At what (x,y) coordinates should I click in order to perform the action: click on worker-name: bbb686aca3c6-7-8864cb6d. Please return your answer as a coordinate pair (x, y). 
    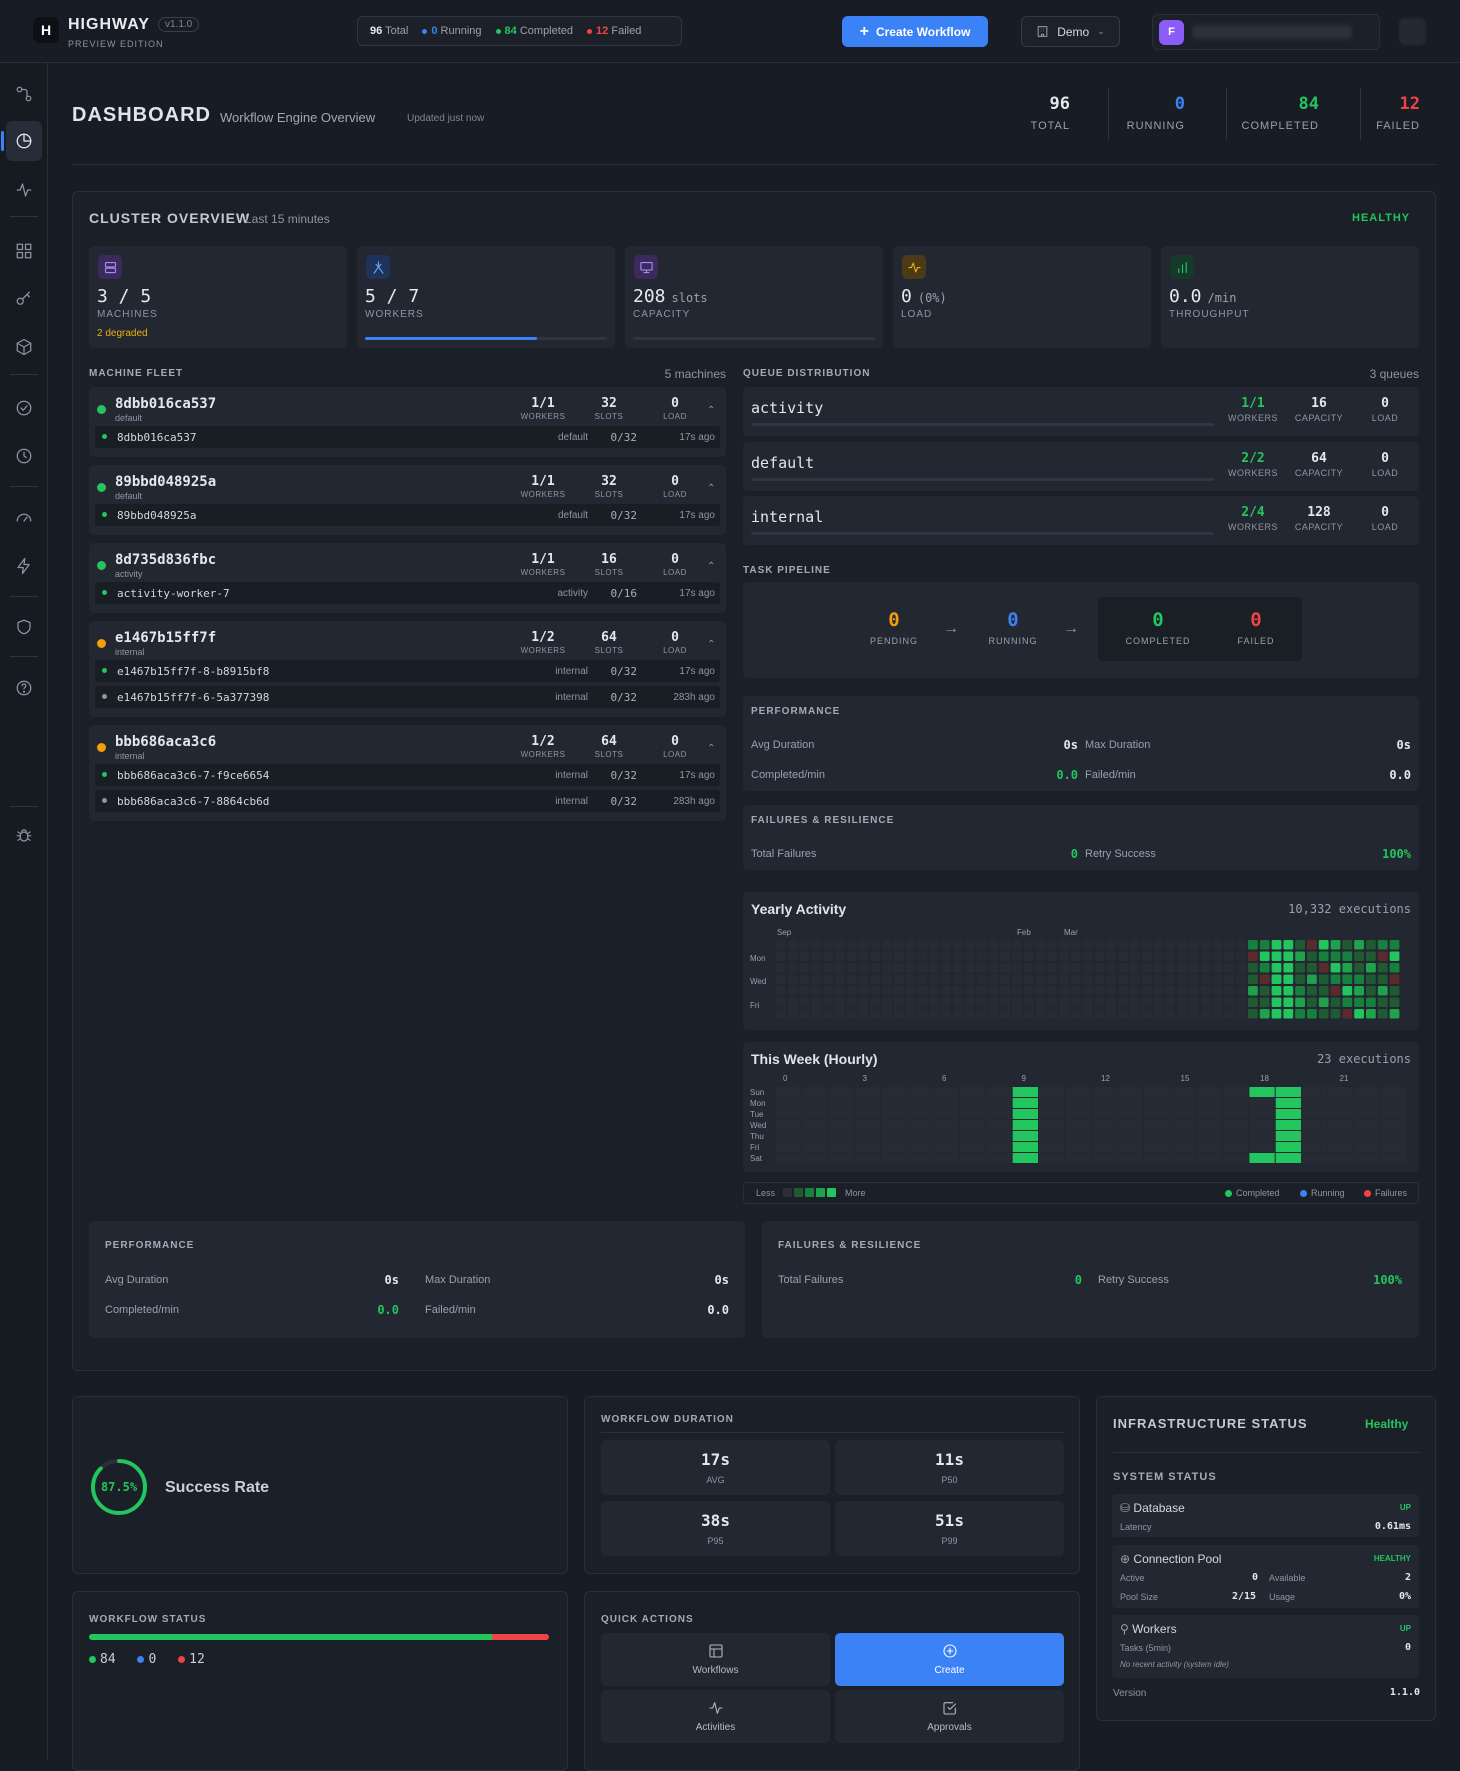
    Looking at the image, I should click on (193, 801).